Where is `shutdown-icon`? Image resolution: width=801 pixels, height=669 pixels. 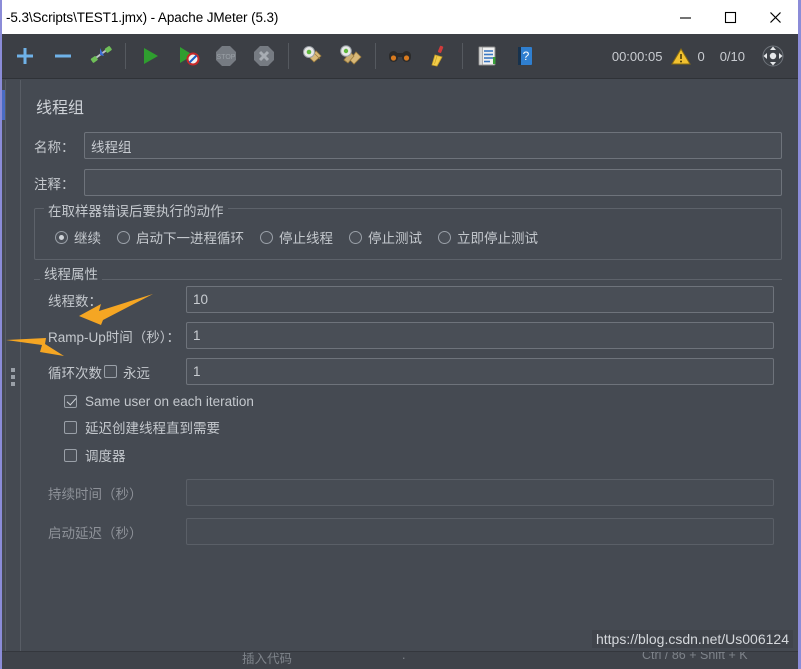 shutdown-icon is located at coordinates (264, 56).